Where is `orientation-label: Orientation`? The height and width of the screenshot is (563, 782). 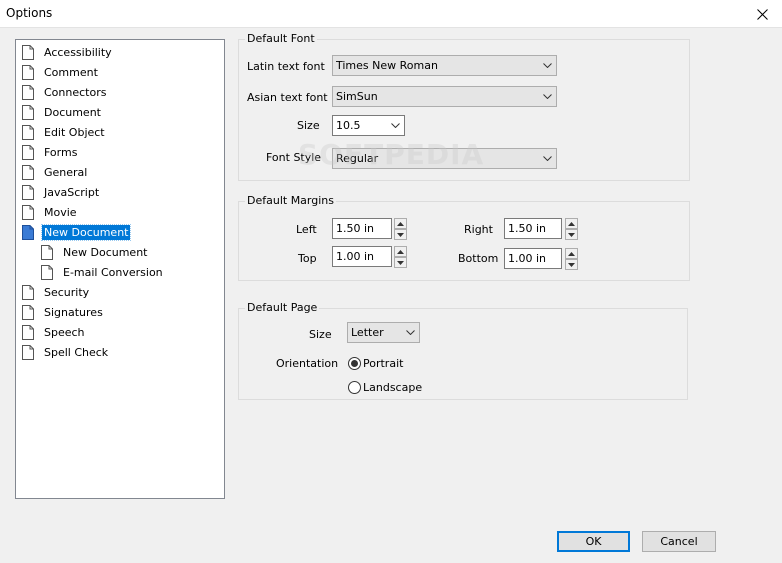 orientation-label: Orientation is located at coordinates (307, 363).